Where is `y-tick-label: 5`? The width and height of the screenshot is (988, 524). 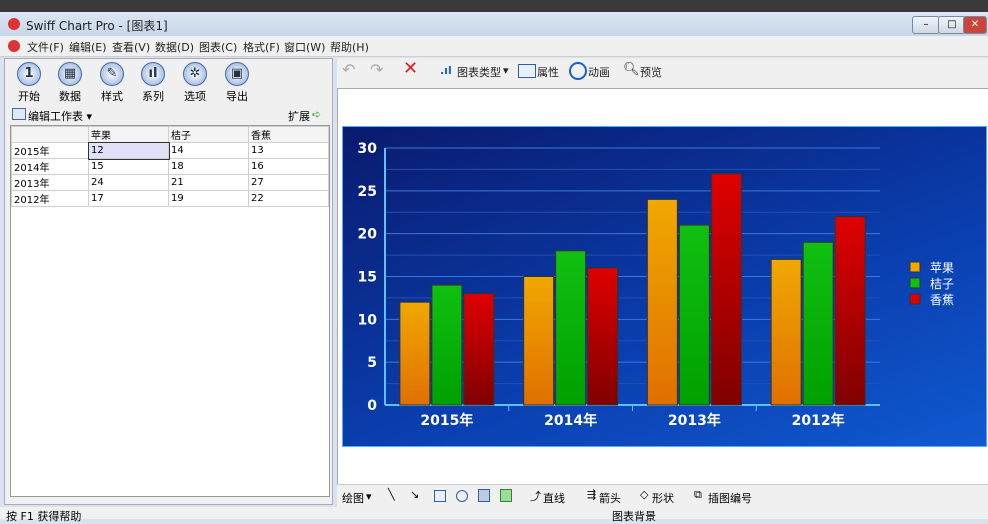 y-tick-label: 5 is located at coordinates (372, 363).